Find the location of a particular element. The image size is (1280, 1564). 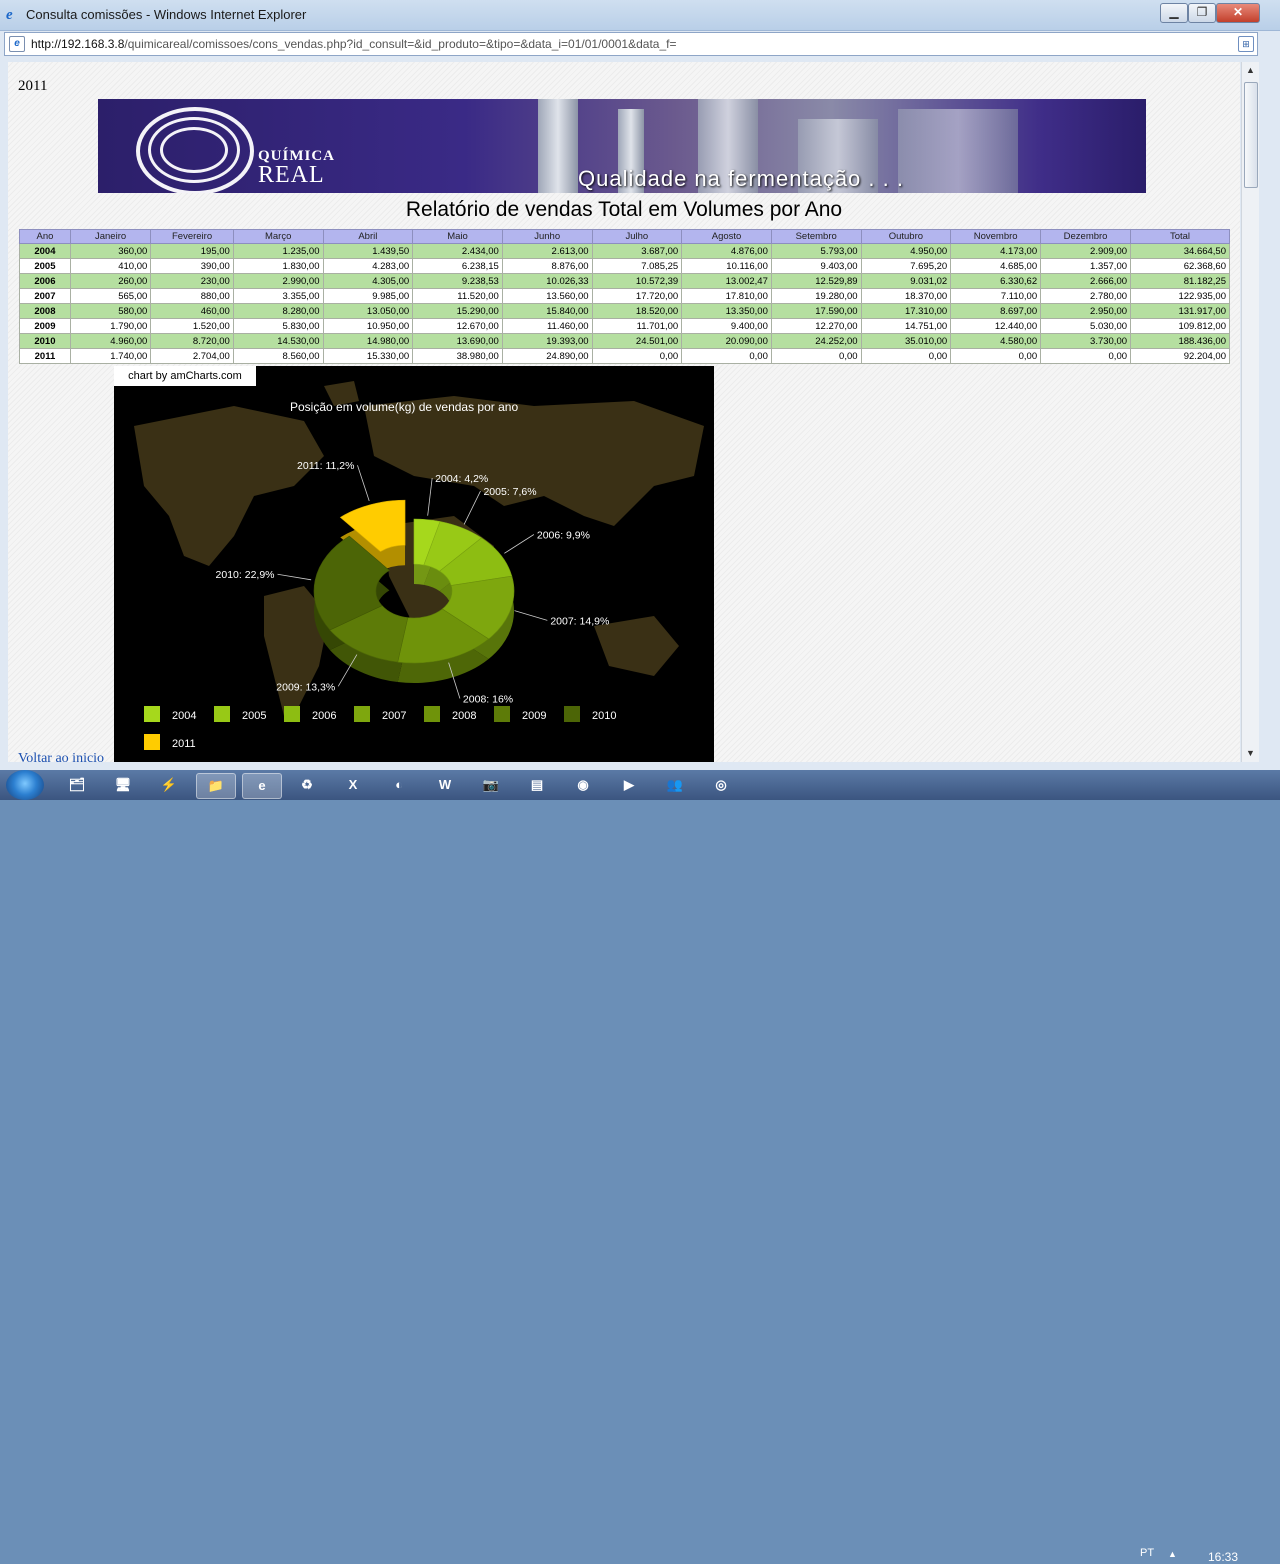

table-cell: 4.173,00 is located at coordinates (996, 251).